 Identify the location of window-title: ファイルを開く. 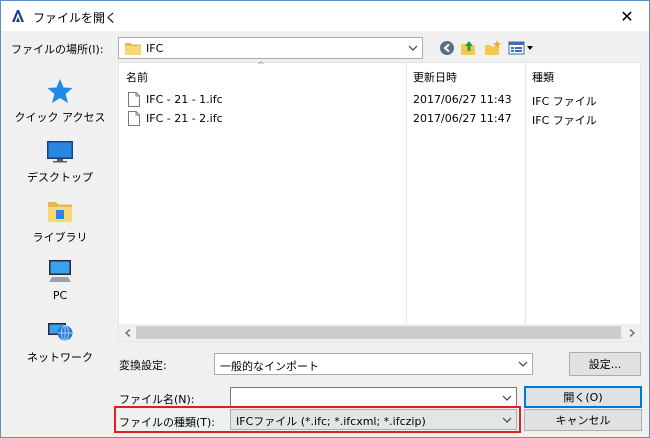
(75, 18).